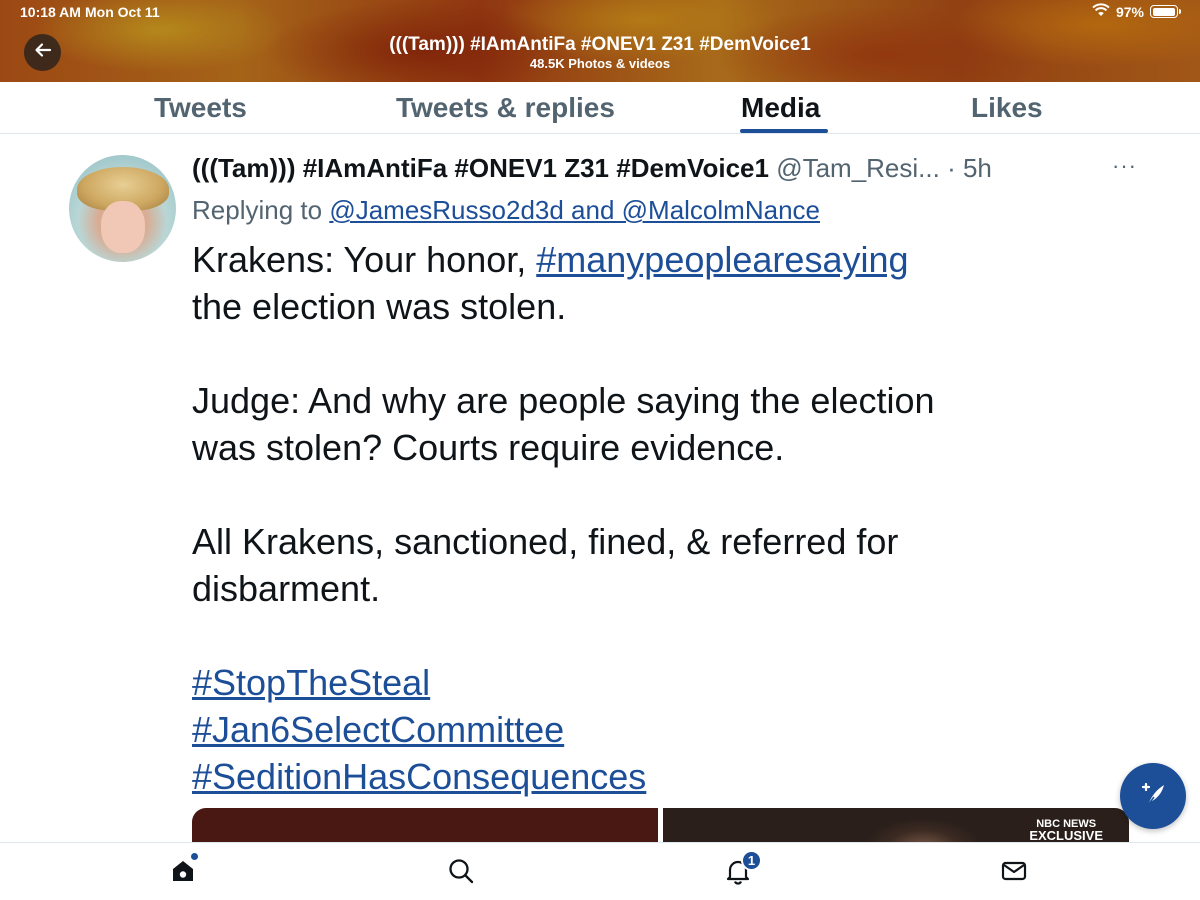  I want to click on tweet-time: 5h, so click(977, 168).